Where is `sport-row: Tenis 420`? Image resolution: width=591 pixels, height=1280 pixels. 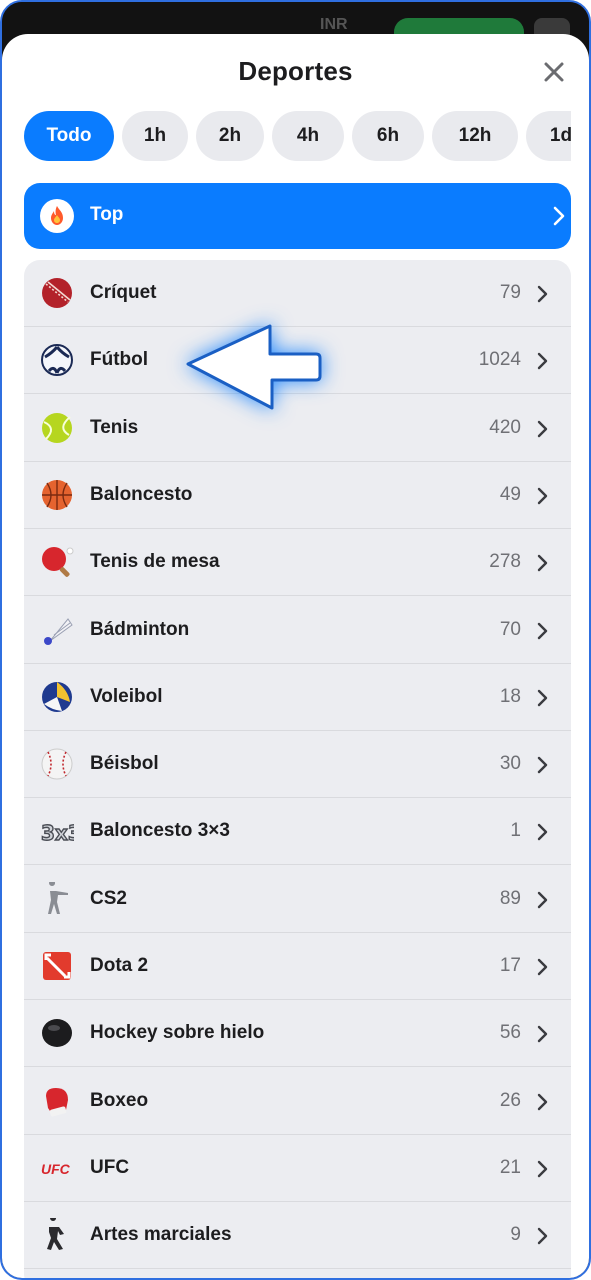 sport-row: Tenis 420 is located at coordinates (297, 428).